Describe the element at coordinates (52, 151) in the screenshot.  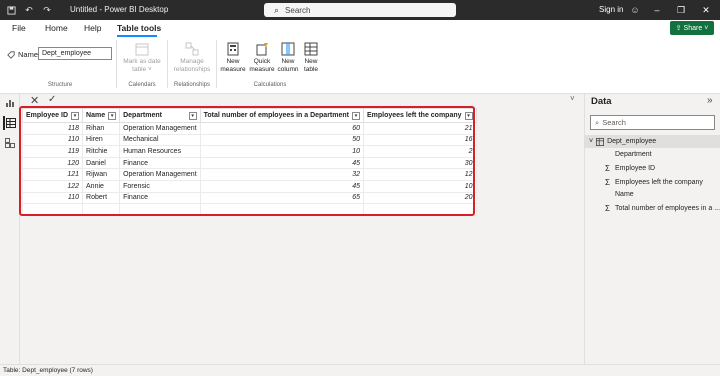
I see `column-employee-id-cell: 119` at that location.